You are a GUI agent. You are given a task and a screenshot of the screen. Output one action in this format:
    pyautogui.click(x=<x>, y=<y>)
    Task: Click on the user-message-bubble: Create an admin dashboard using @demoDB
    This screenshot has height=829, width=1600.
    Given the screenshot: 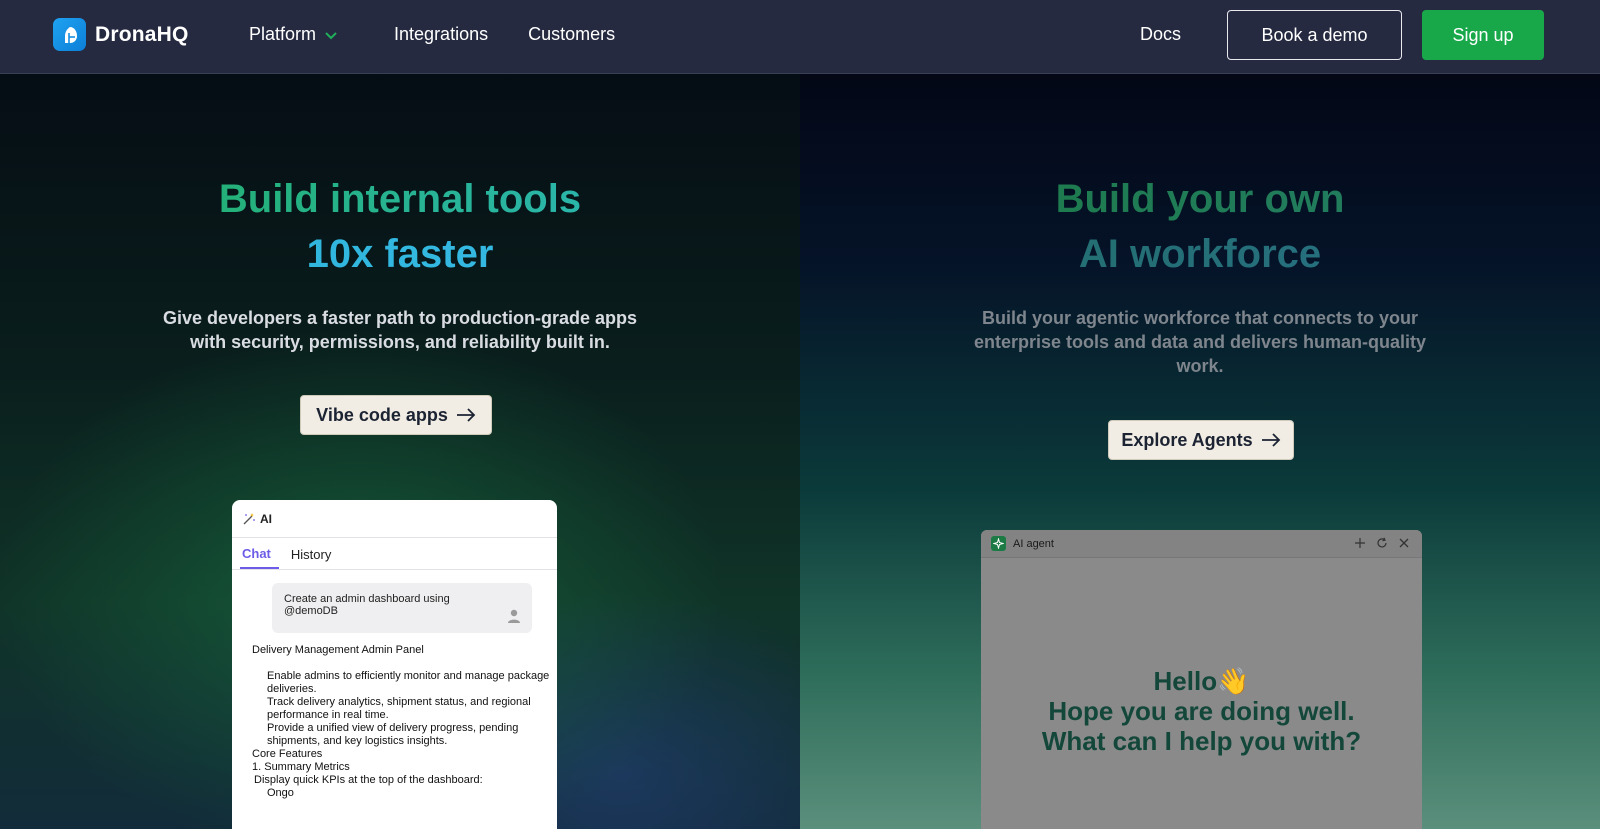 What is the action you would take?
    pyautogui.click(x=402, y=608)
    